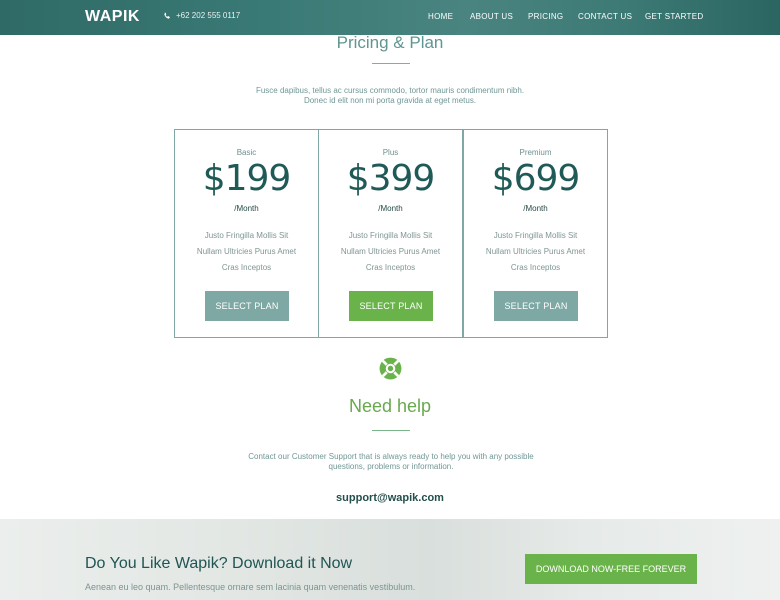 The height and width of the screenshot is (600, 780). What do you see at coordinates (605, 16) in the screenshot?
I see `nav-contact-us: CONTACT US` at bounding box center [605, 16].